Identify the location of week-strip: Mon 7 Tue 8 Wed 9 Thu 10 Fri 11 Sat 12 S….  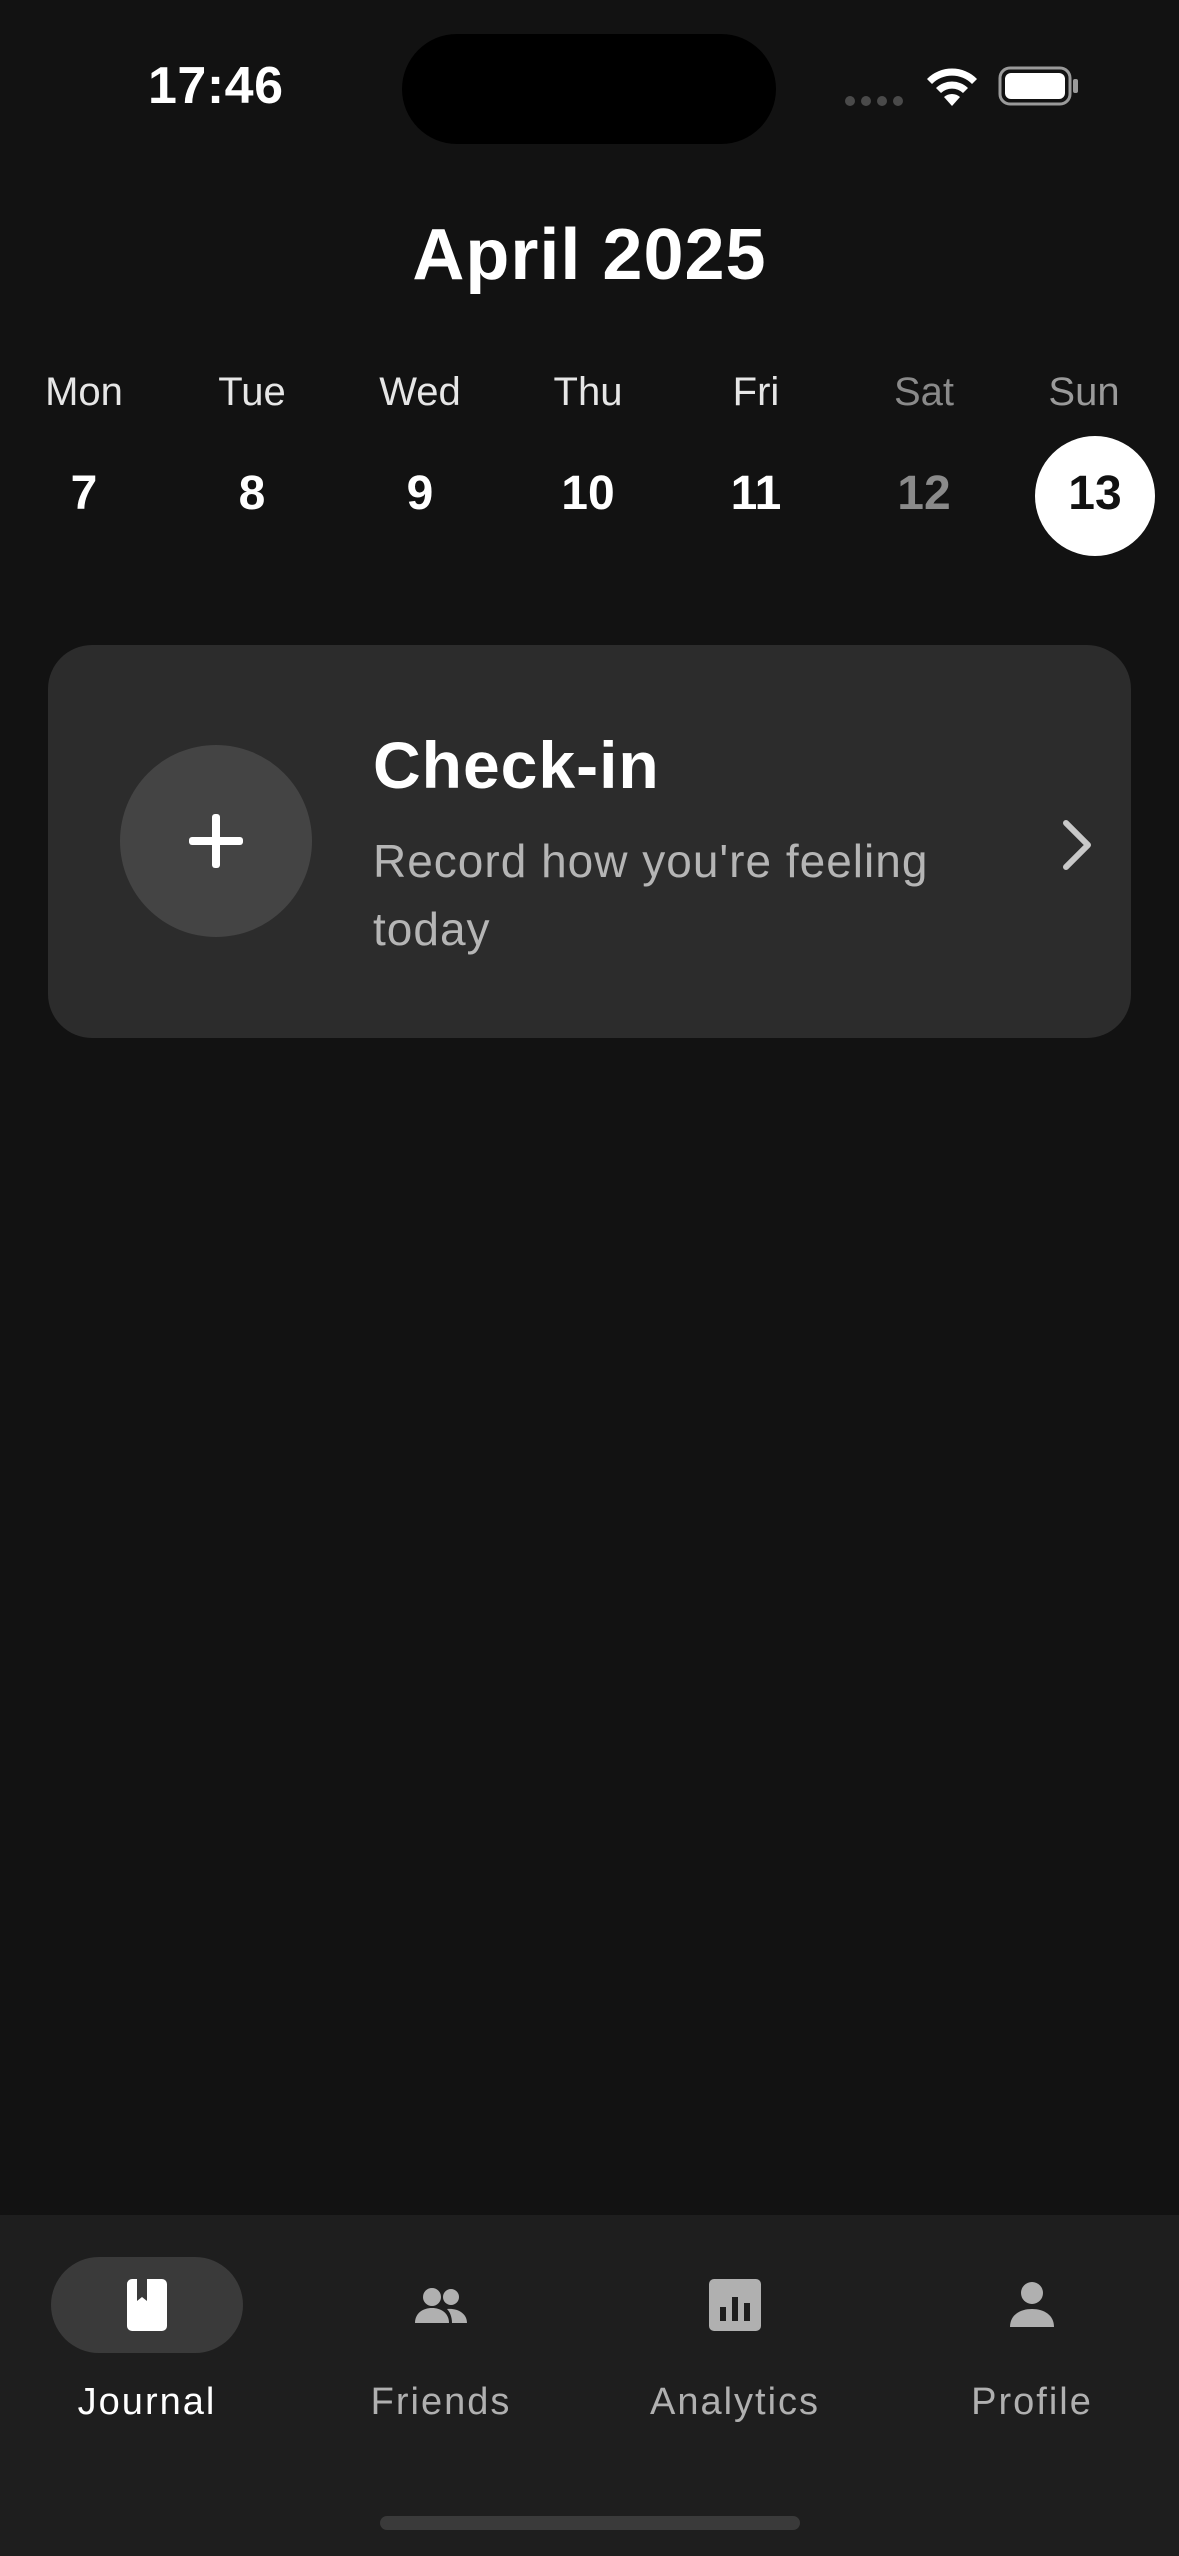
(589, 470).